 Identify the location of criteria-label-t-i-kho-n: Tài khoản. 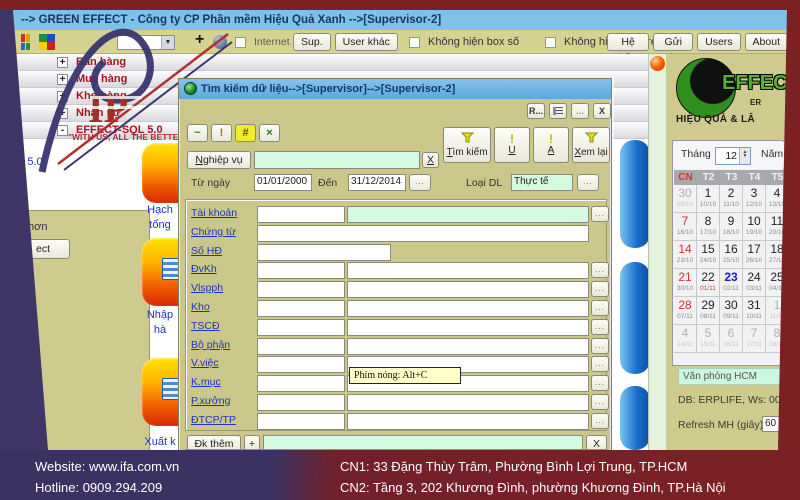
(214, 213).